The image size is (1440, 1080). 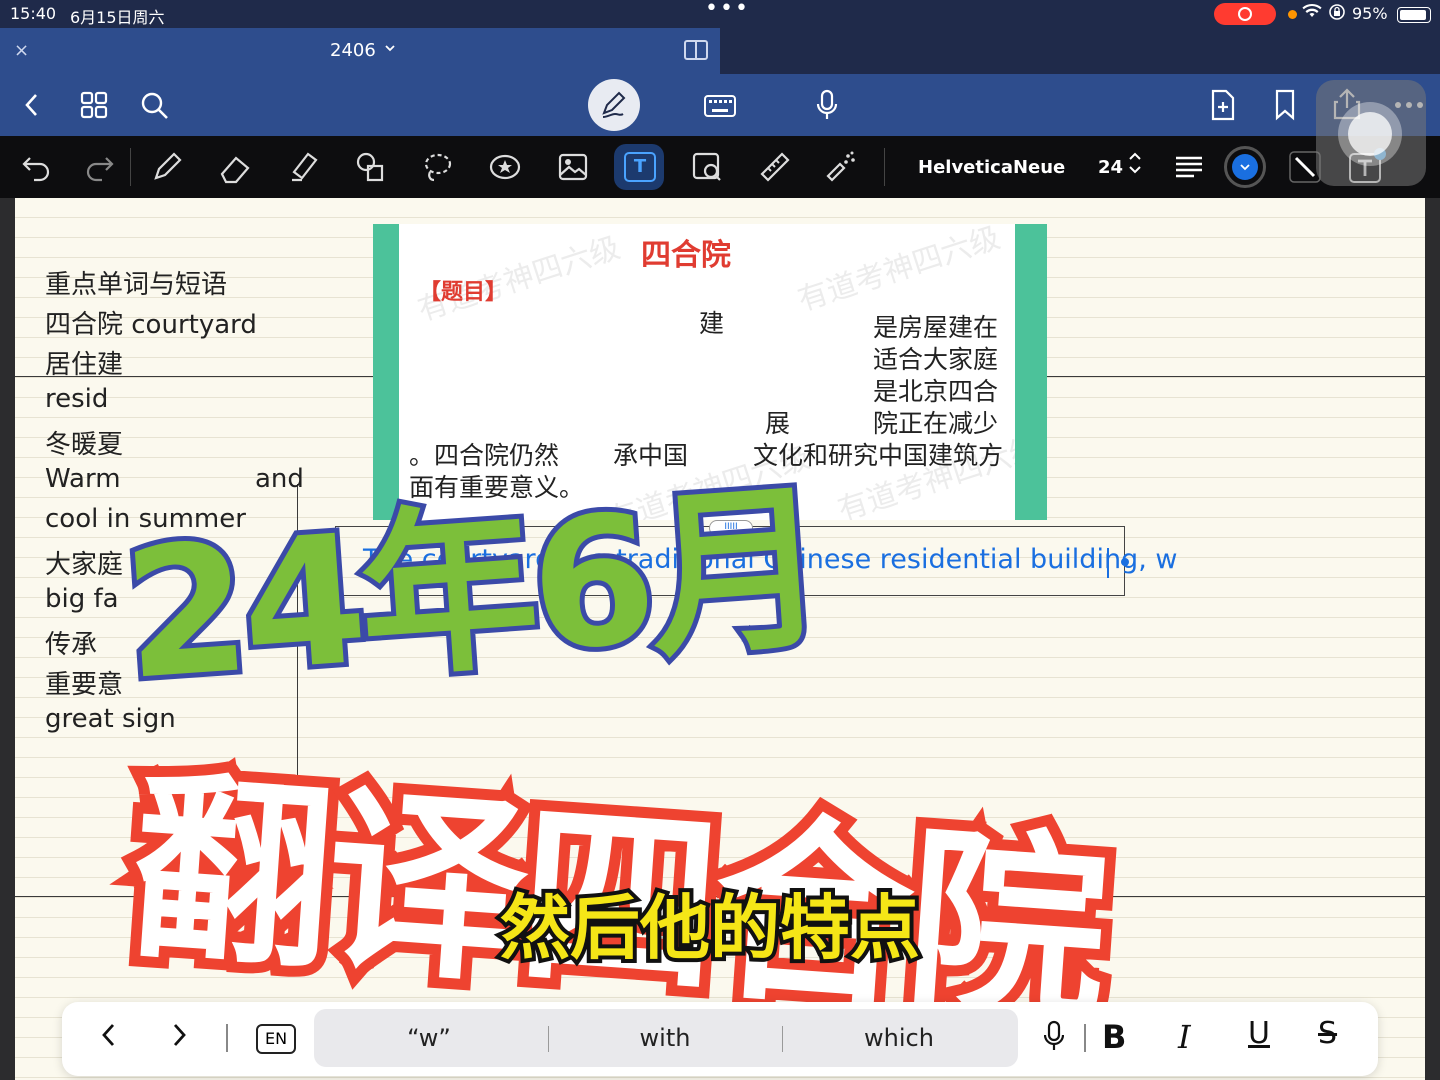 I want to click on image-border-right, so click(x=1031, y=372).